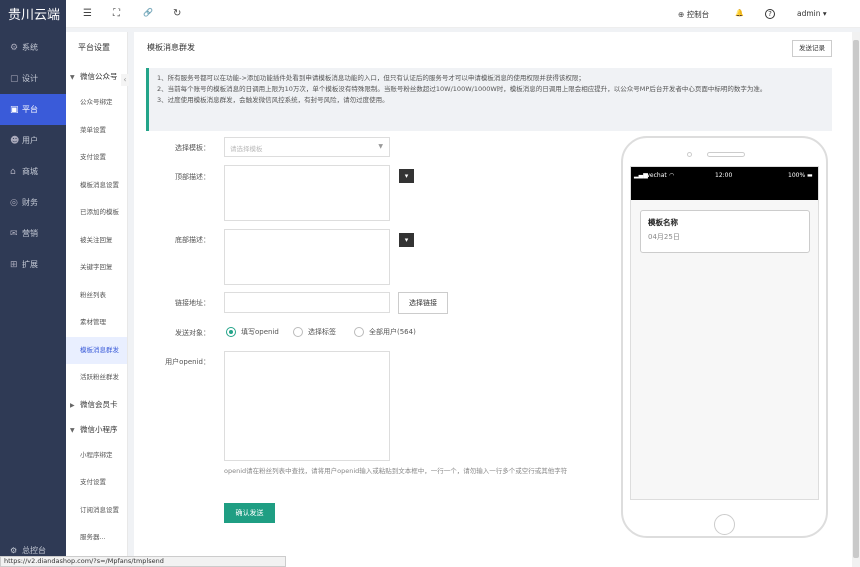  What do you see at coordinates (249, 513) in the screenshot?
I see `confirm-send-button: 确认发送` at bounding box center [249, 513].